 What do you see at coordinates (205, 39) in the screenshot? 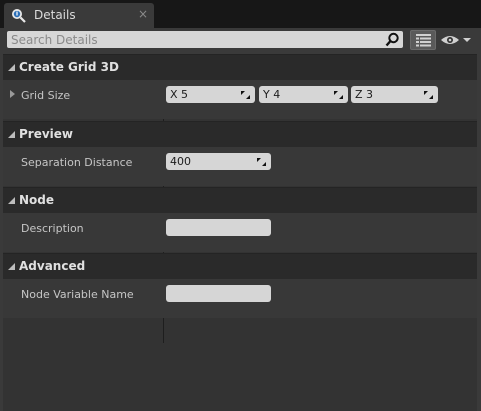
I see `search-input: Search Details` at bounding box center [205, 39].